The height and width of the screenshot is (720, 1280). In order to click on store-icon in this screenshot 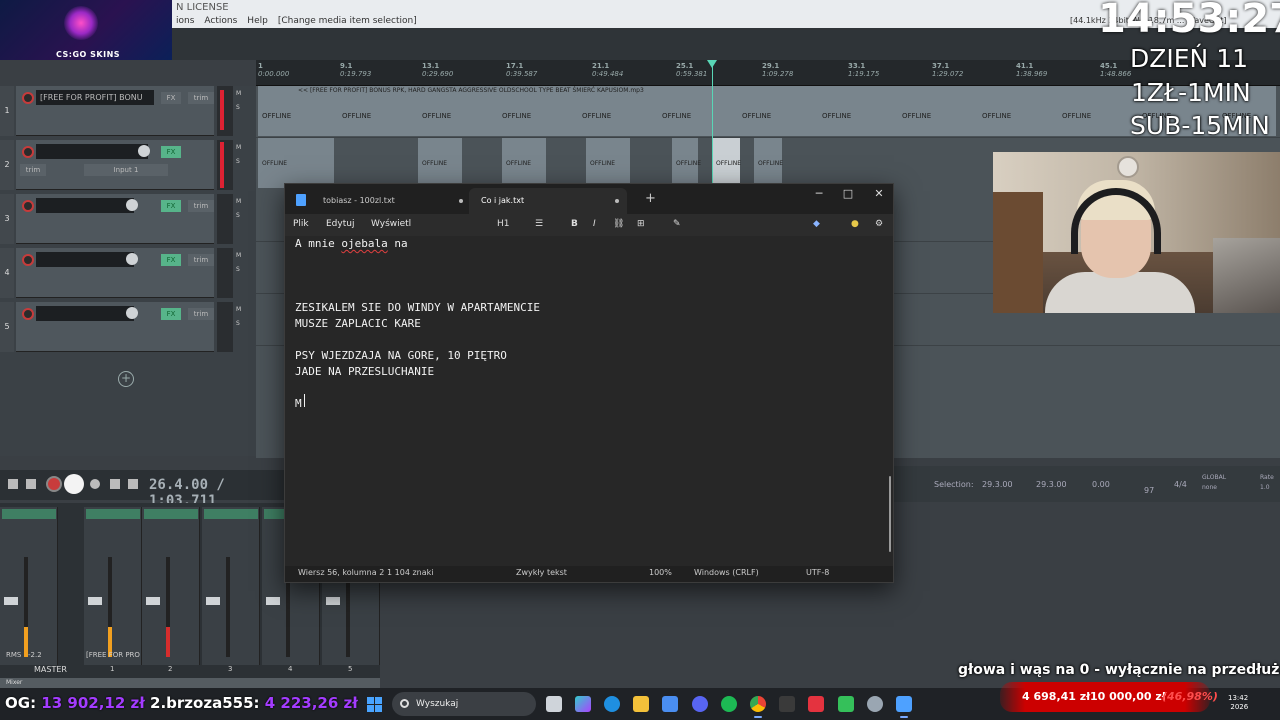, I will do `click(670, 704)`.